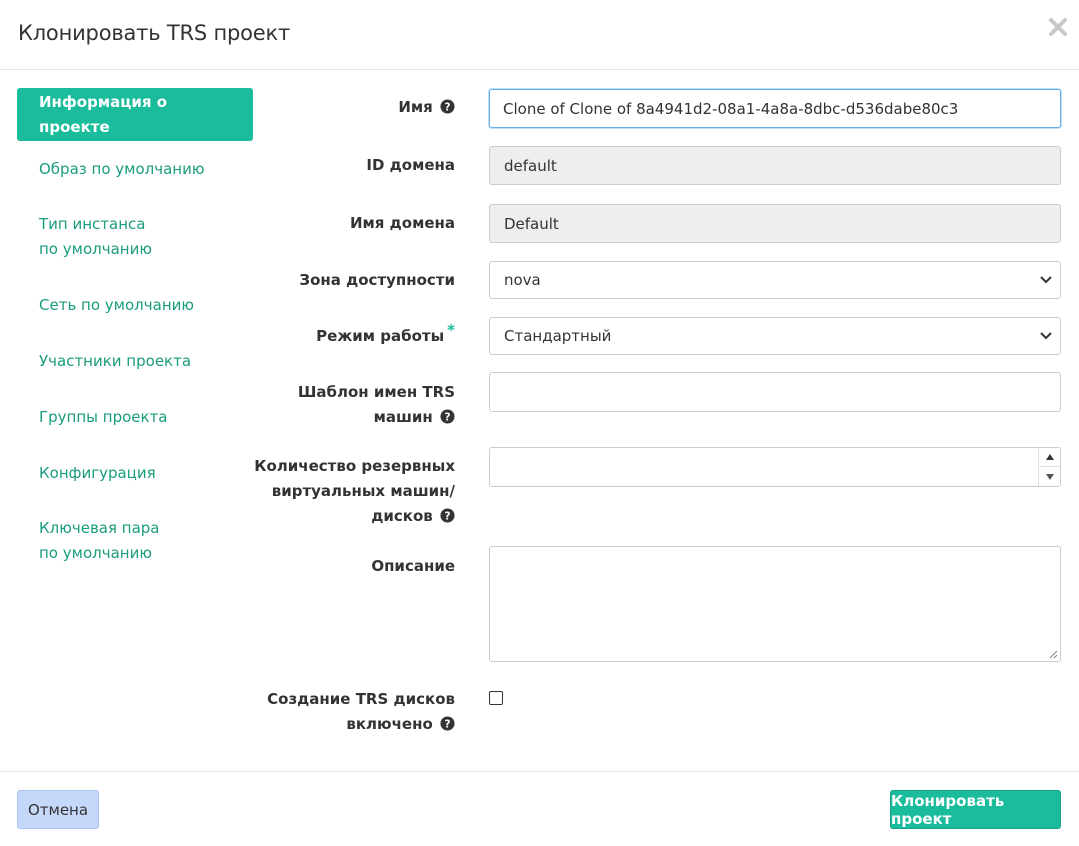  What do you see at coordinates (775, 336) in the screenshot?
I see `mode-select: Стандартный` at bounding box center [775, 336].